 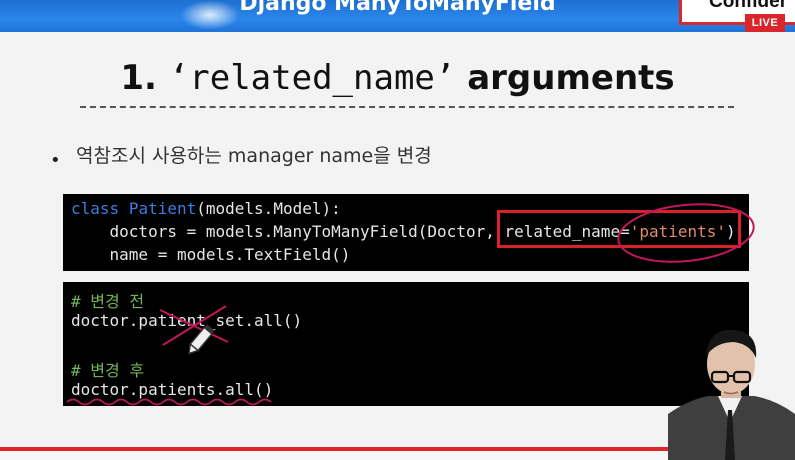 What do you see at coordinates (731, 394) in the screenshot?
I see `presenter-avatar` at bounding box center [731, 394].